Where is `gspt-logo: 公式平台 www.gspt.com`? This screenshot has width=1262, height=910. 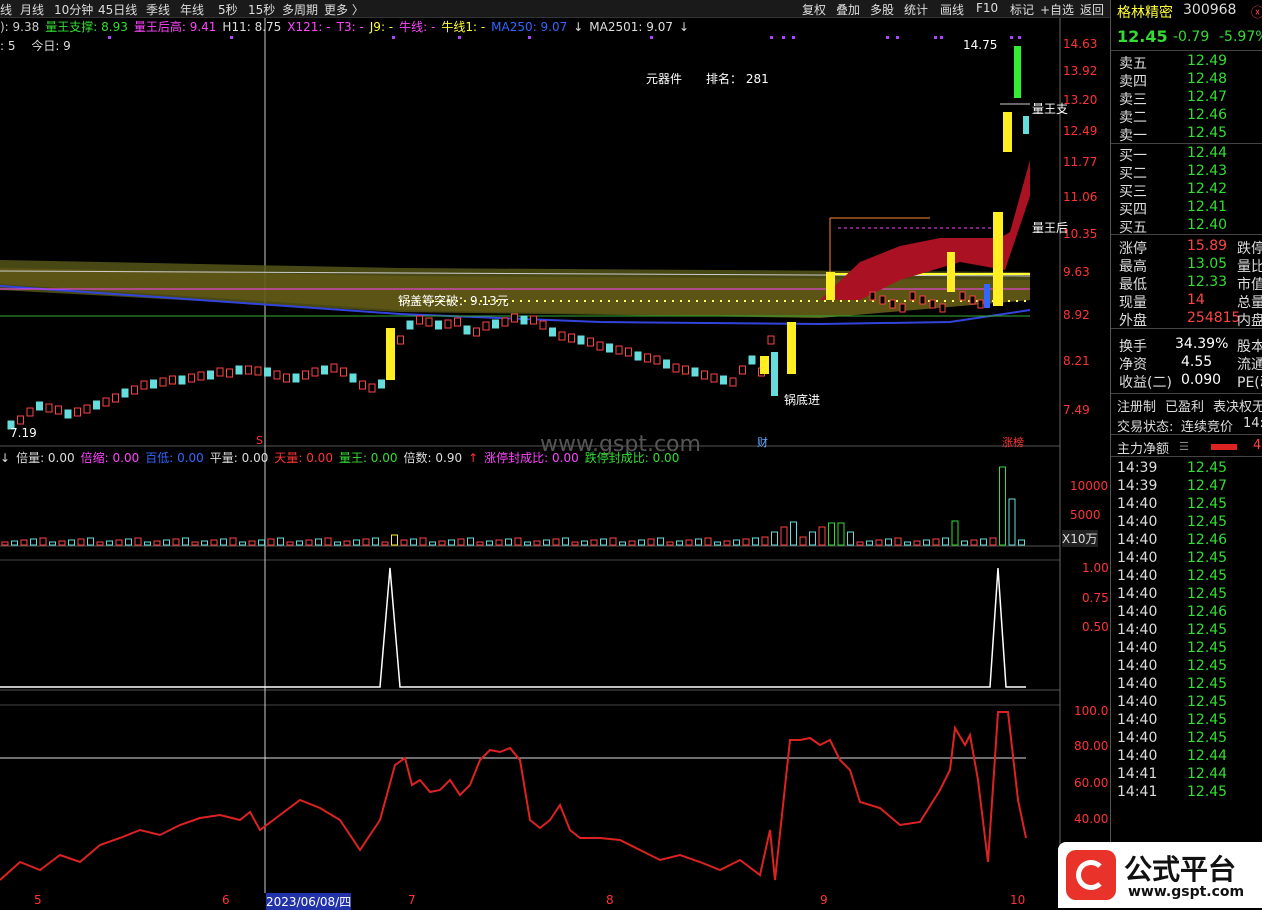
gspt-logo: 公式平台 www.gspt.com is located at coordinates (1160, 875).